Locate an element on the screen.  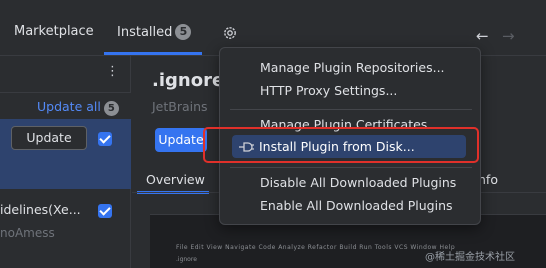
update-count-badge: 5 is located at coordinates (111, 108).